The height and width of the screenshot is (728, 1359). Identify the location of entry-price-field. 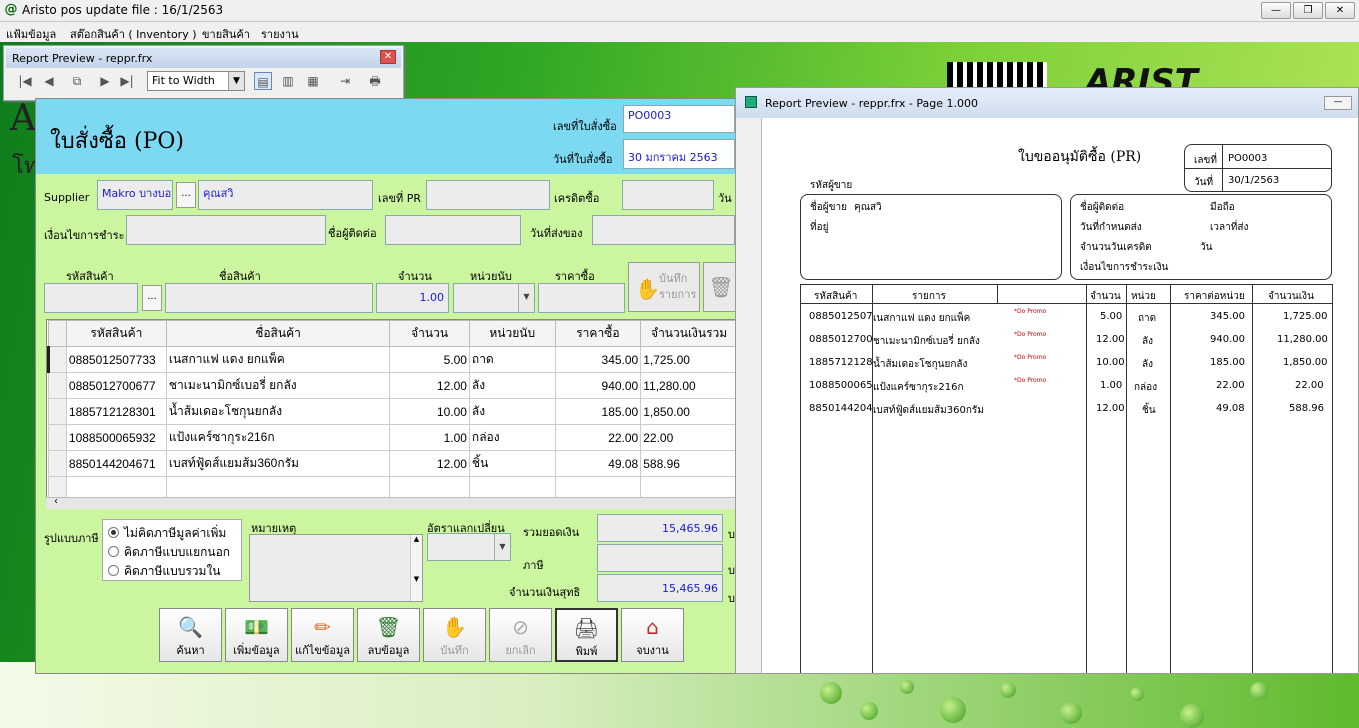
(581, 298).